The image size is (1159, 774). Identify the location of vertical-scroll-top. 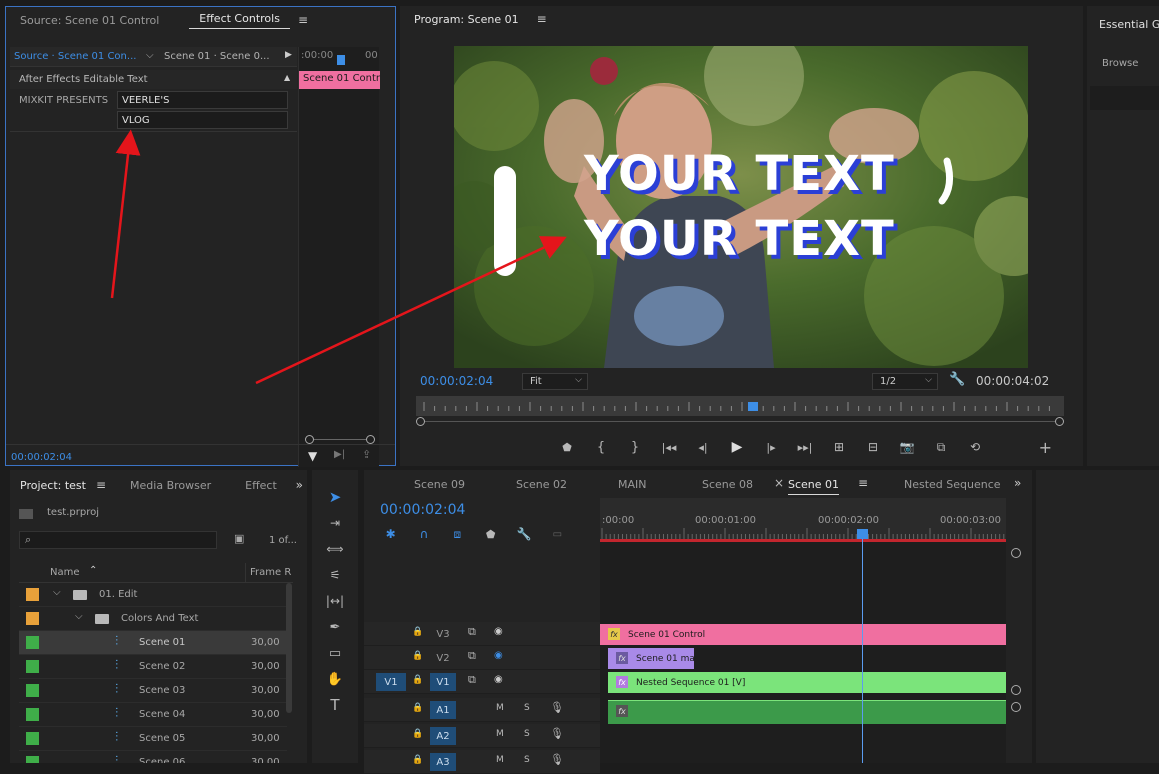
(1016, 553).